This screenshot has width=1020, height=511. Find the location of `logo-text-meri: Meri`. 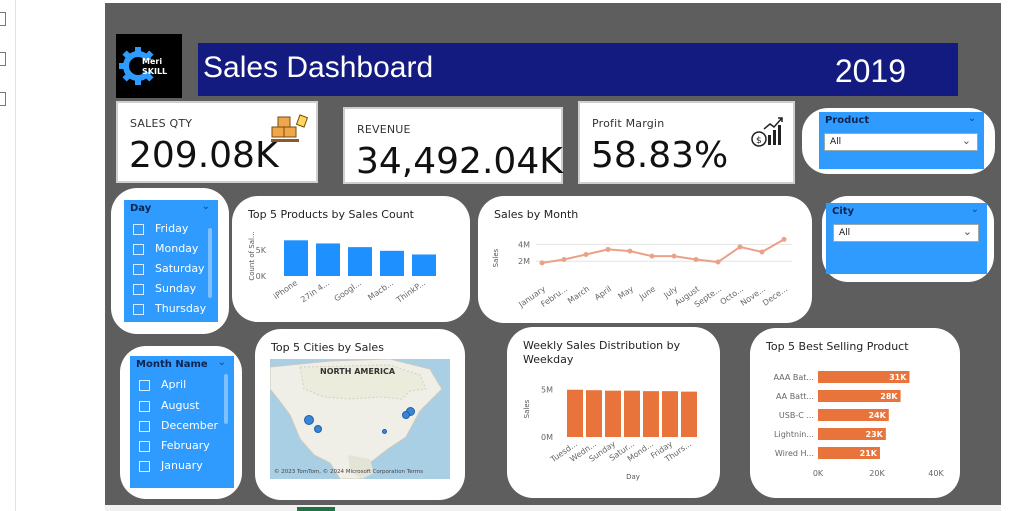

logo-text-meri: Meri is located at coordinates (152, 61).